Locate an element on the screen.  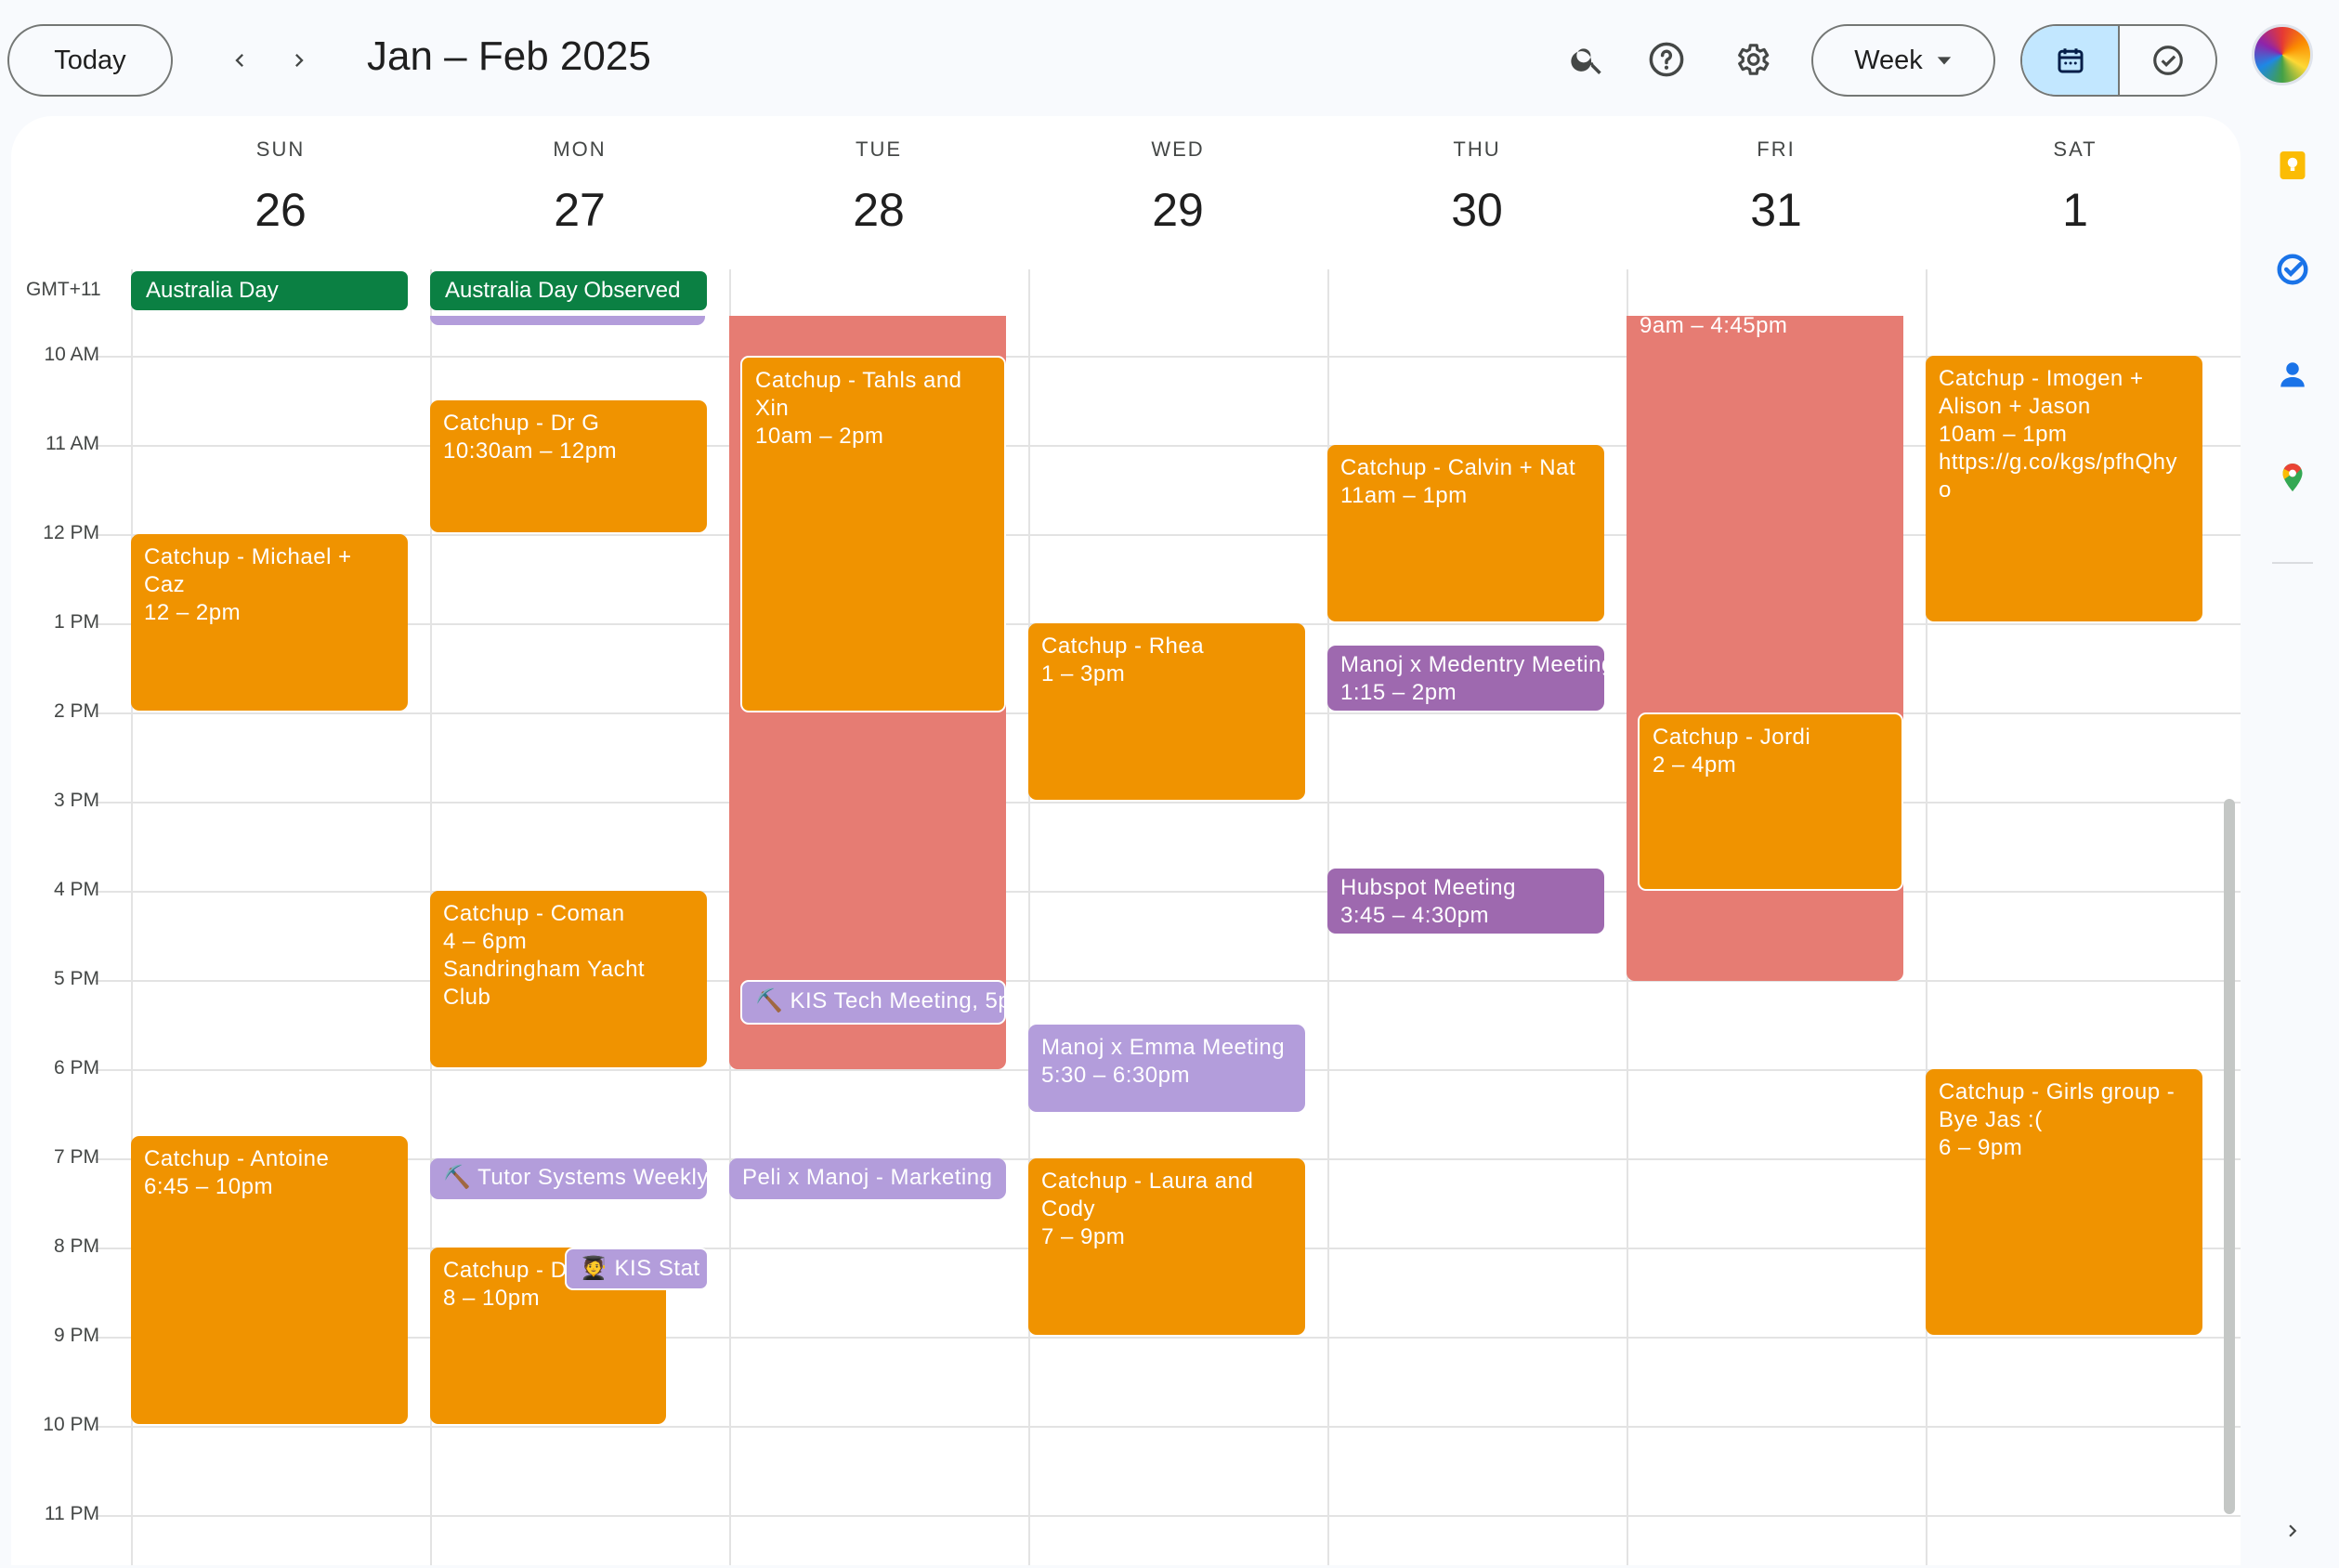
calendar-event: Catchup - Calvin + Nat 11am – 1pm is located at coordinates (1465, 533).